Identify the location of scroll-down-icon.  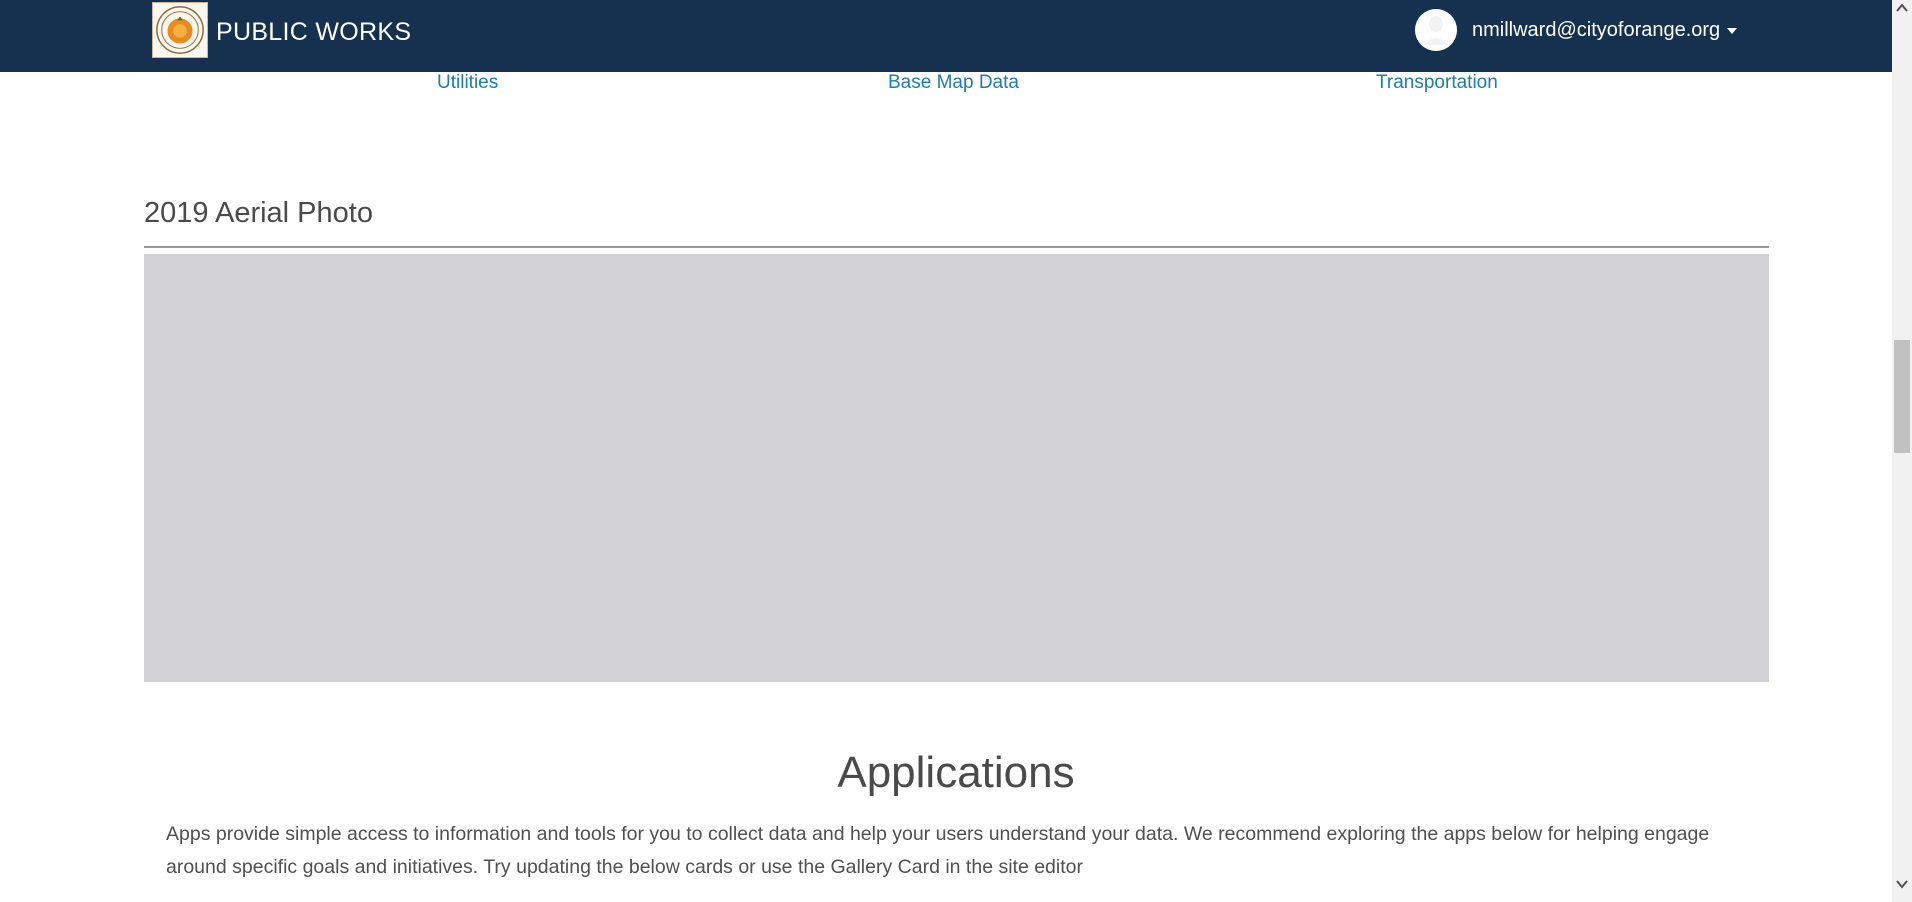
(1902, 884).